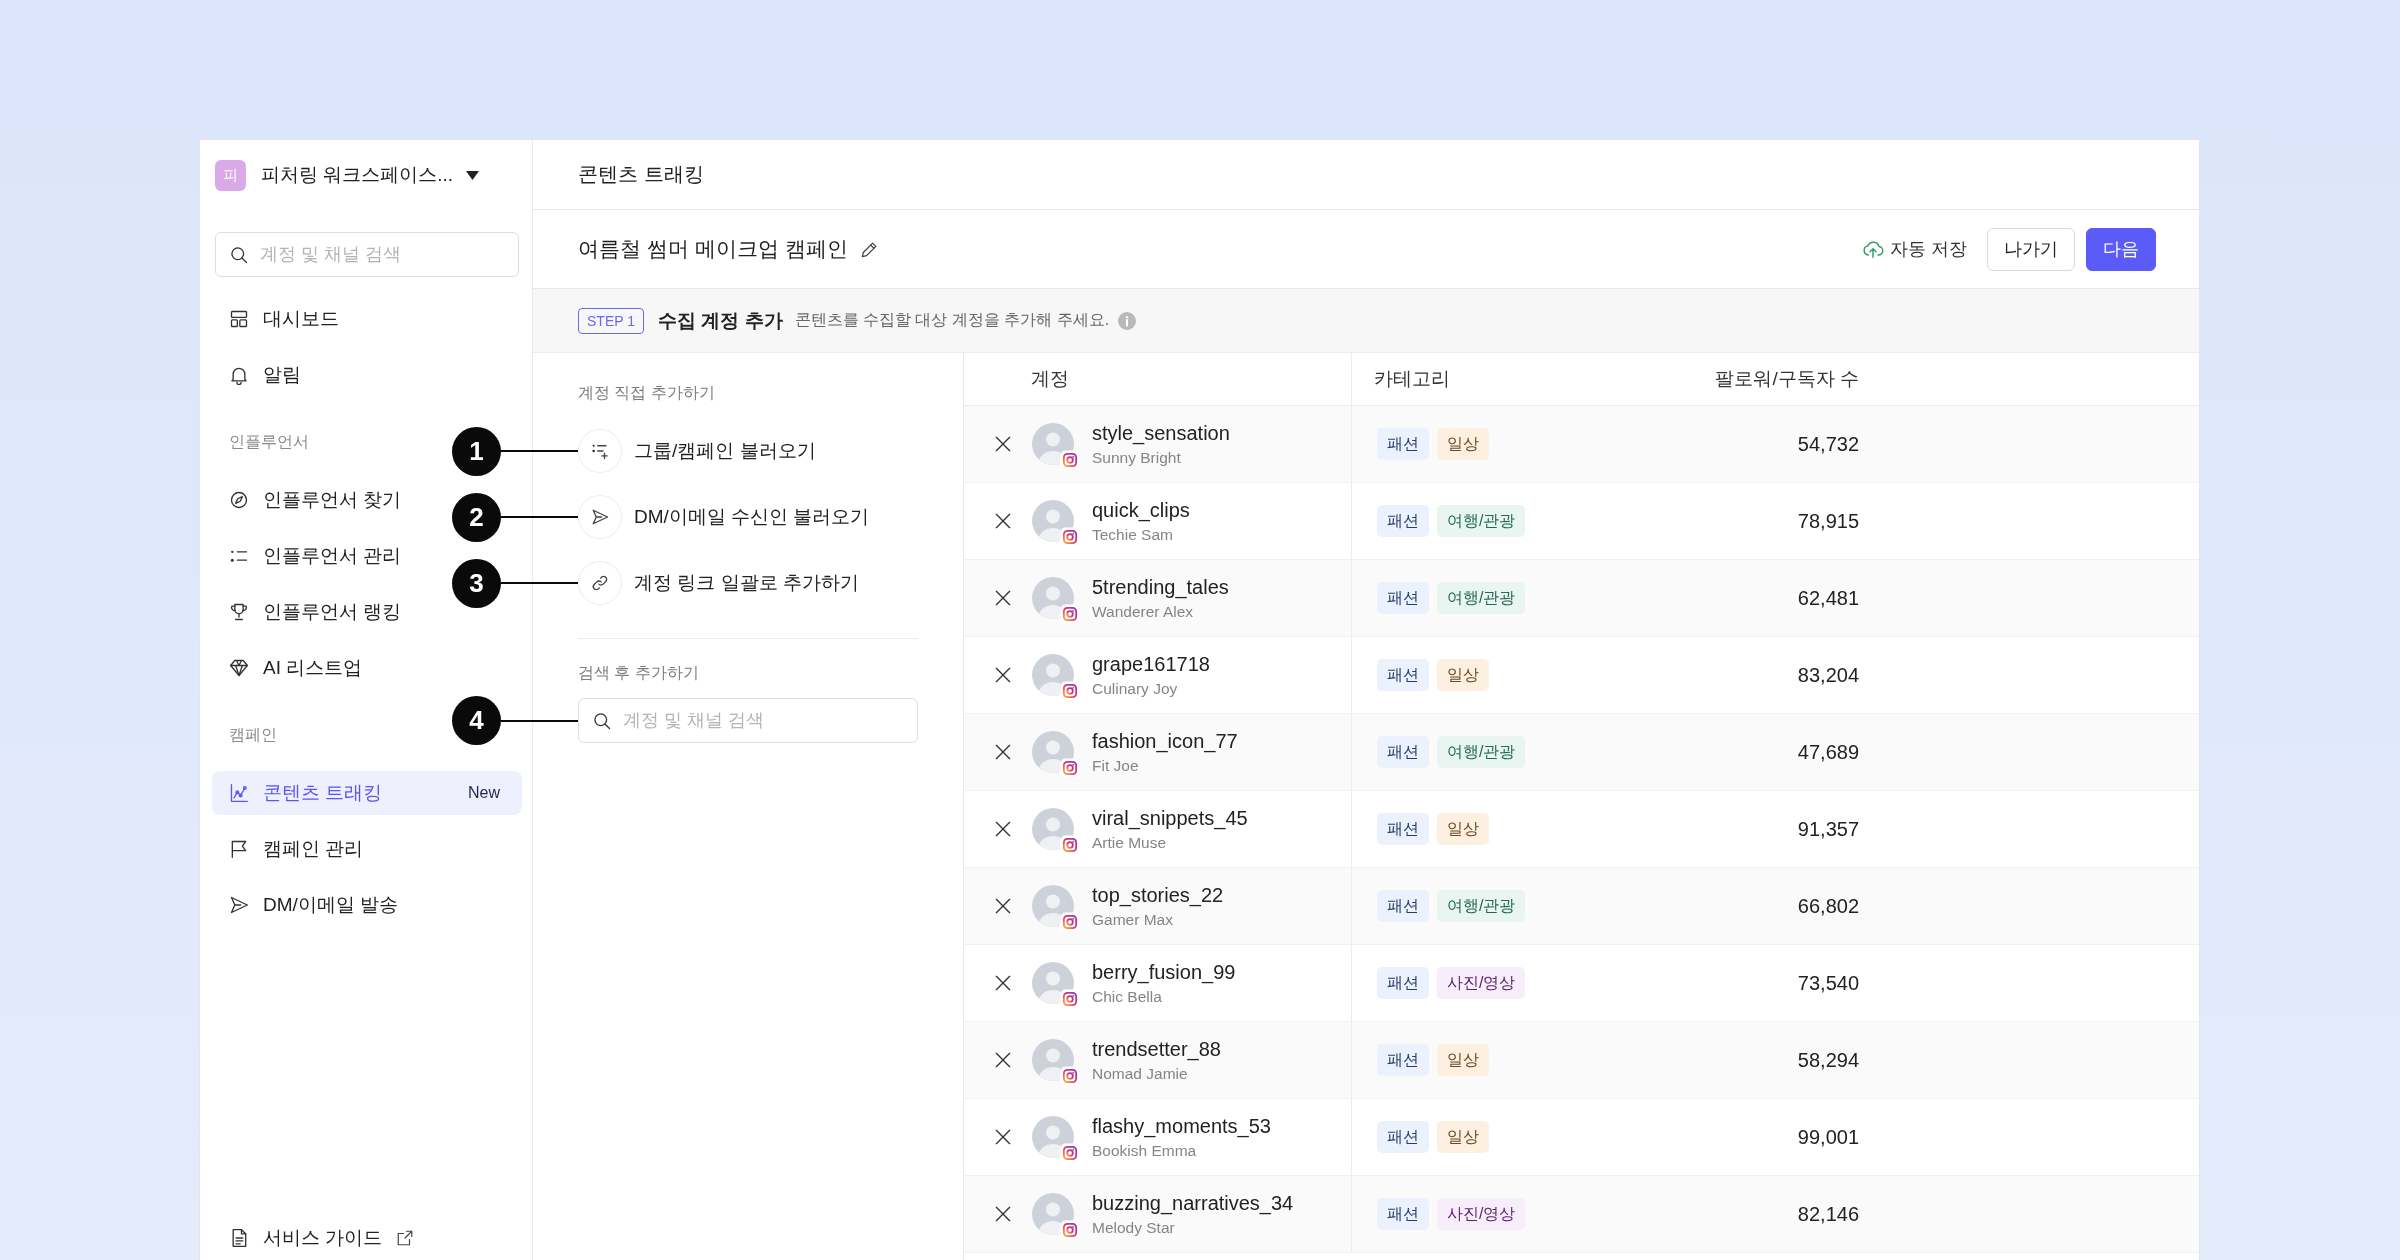 Image resolution: width=2400 pixels, height=1260 pixels. Describe the element at coordinates (239, 254) in the screenshot. I see `search-icon` at that location.